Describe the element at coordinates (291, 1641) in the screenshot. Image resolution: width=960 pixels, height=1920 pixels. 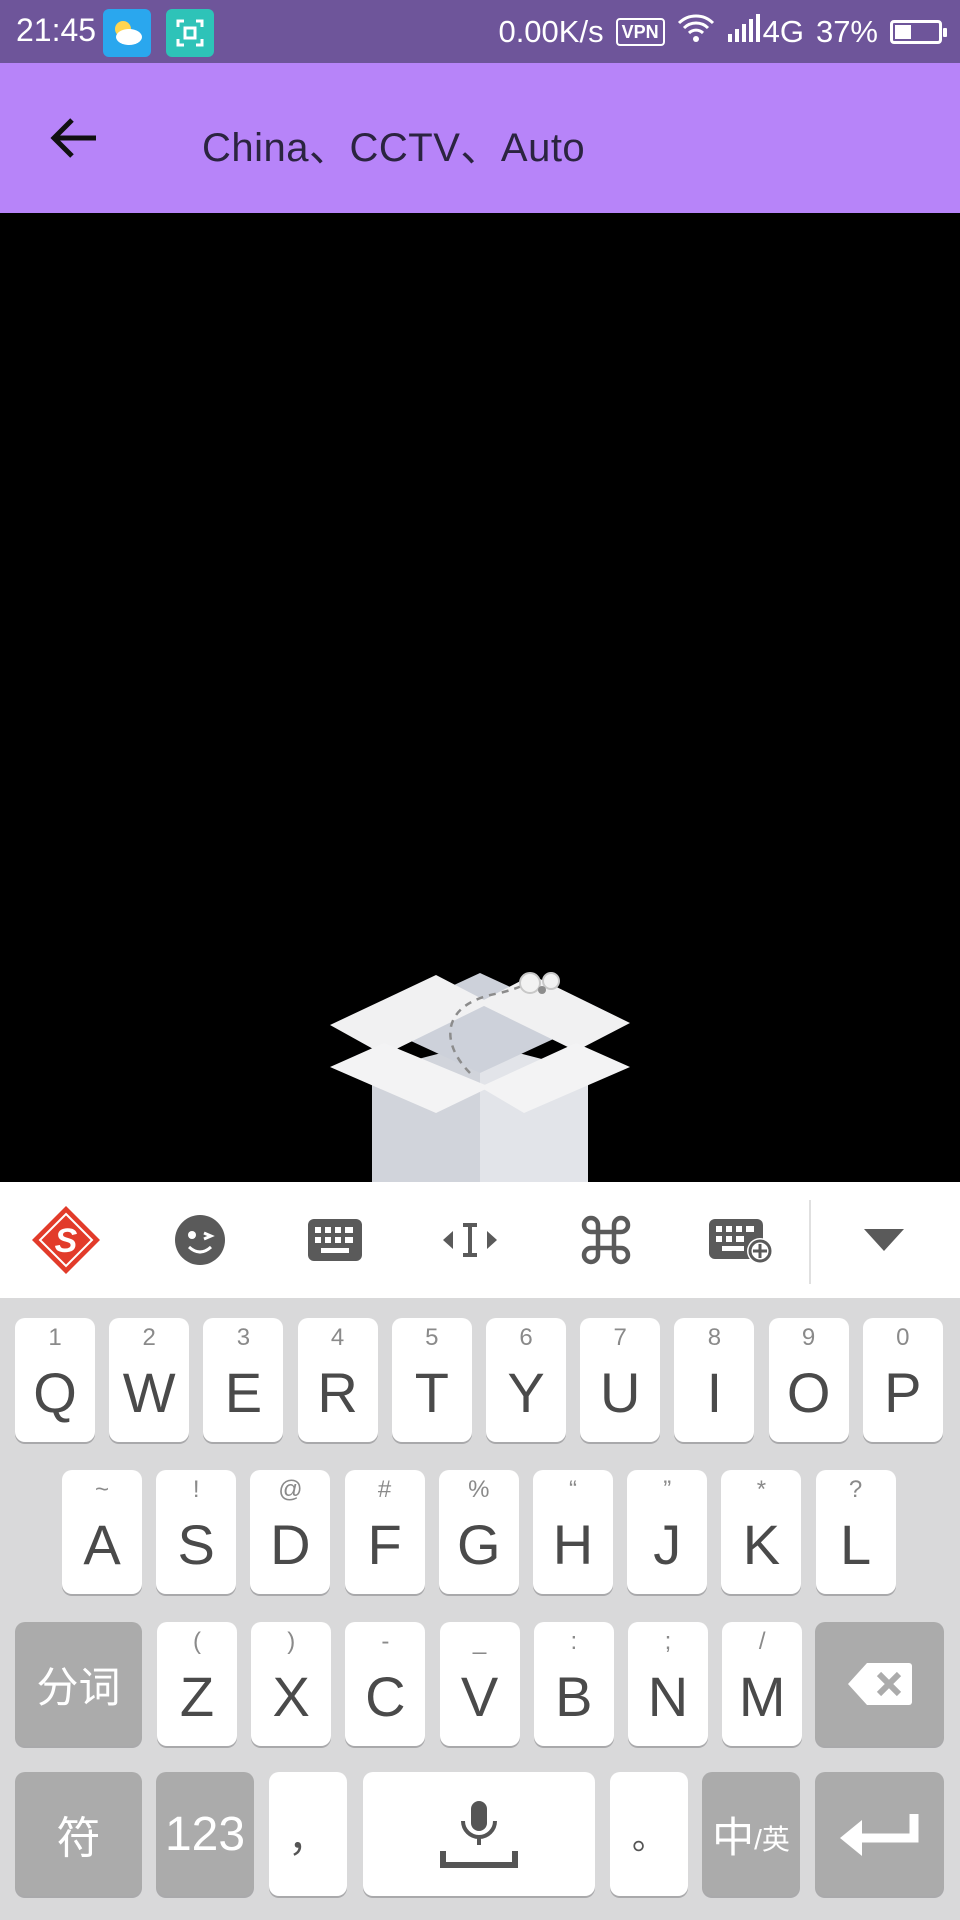
I see `key-hint: )` at that location.